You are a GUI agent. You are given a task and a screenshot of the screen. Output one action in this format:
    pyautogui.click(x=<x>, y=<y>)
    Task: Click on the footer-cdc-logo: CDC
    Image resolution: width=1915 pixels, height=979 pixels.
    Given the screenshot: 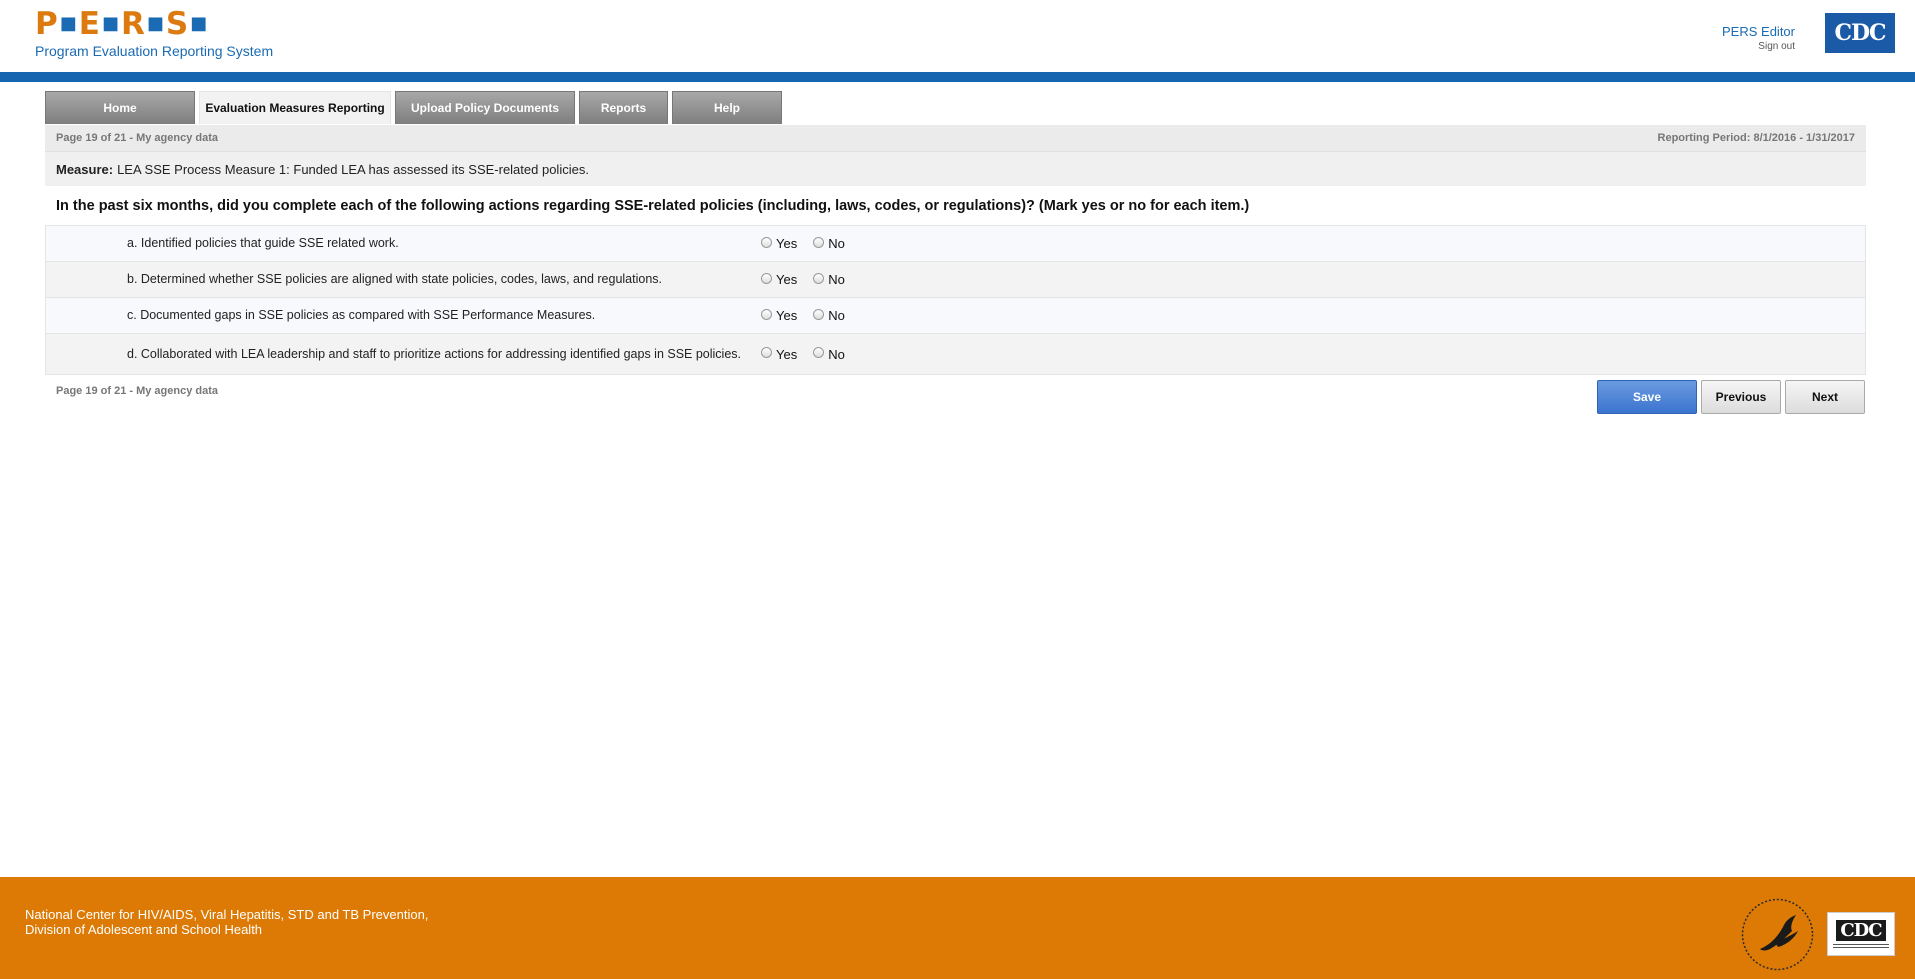 What is the action you would take?
    pyautogui.click(x=1861, y=934)
    